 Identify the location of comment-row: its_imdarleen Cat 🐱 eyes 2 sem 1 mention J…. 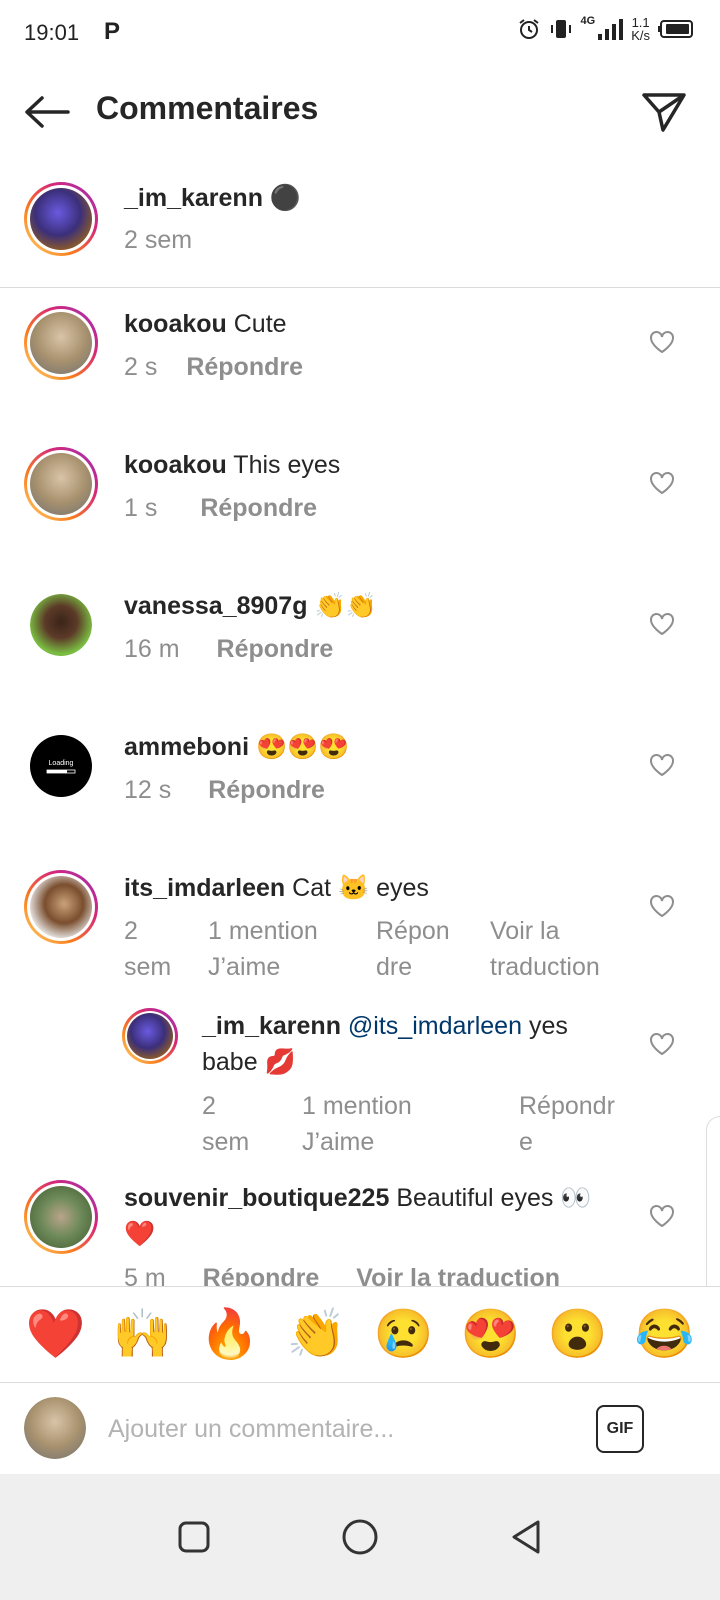
(360, 935).